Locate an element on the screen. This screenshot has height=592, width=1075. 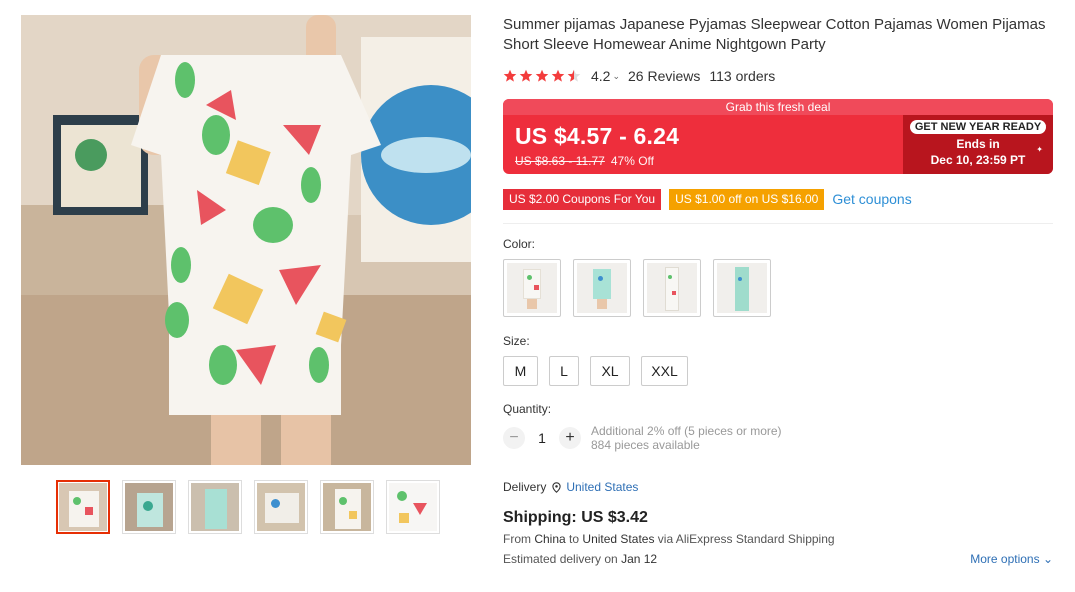
ship-to-country-link: United States is located at coordinates (602, 487).